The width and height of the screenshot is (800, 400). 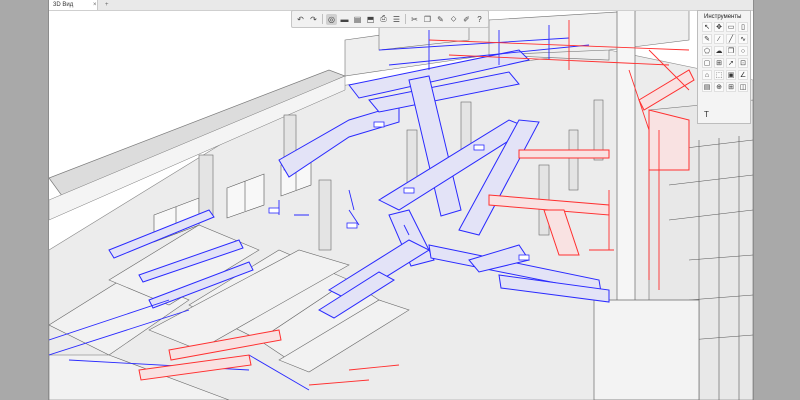 What do you see at coordinates (383, 19) in the screenshot?
I see `printer-icon: ⎙` at bounding box center [383, 19].